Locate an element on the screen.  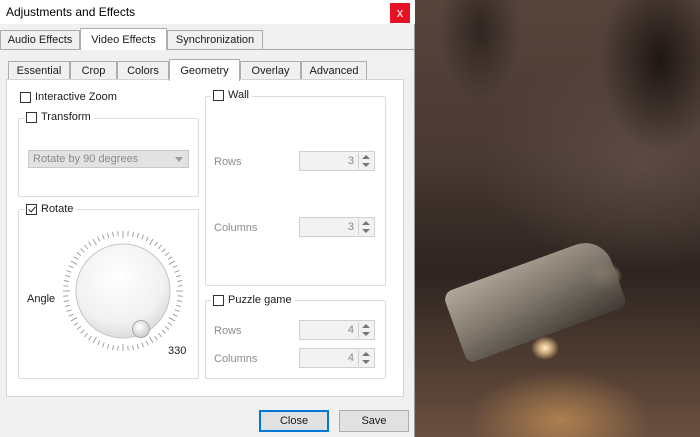
window-title: Adjustments and Effects is located at coordinates (71, 12).